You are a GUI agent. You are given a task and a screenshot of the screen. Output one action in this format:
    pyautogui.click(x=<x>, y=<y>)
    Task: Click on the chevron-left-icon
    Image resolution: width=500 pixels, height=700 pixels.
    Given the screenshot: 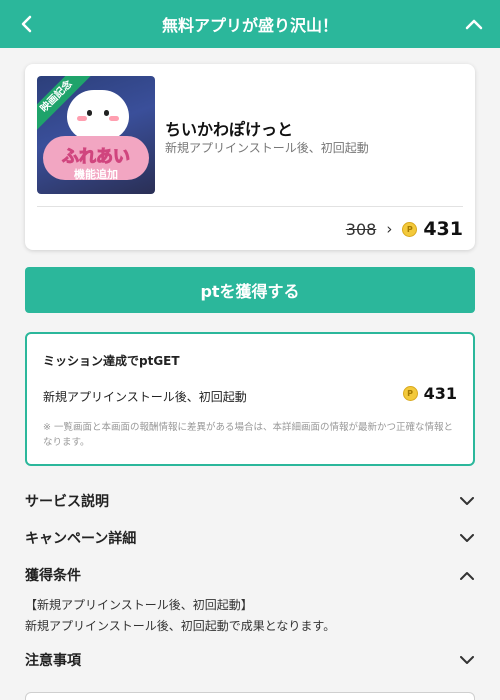 What is the action you would take?
    pyautogui.click(x=26, y=24)
    